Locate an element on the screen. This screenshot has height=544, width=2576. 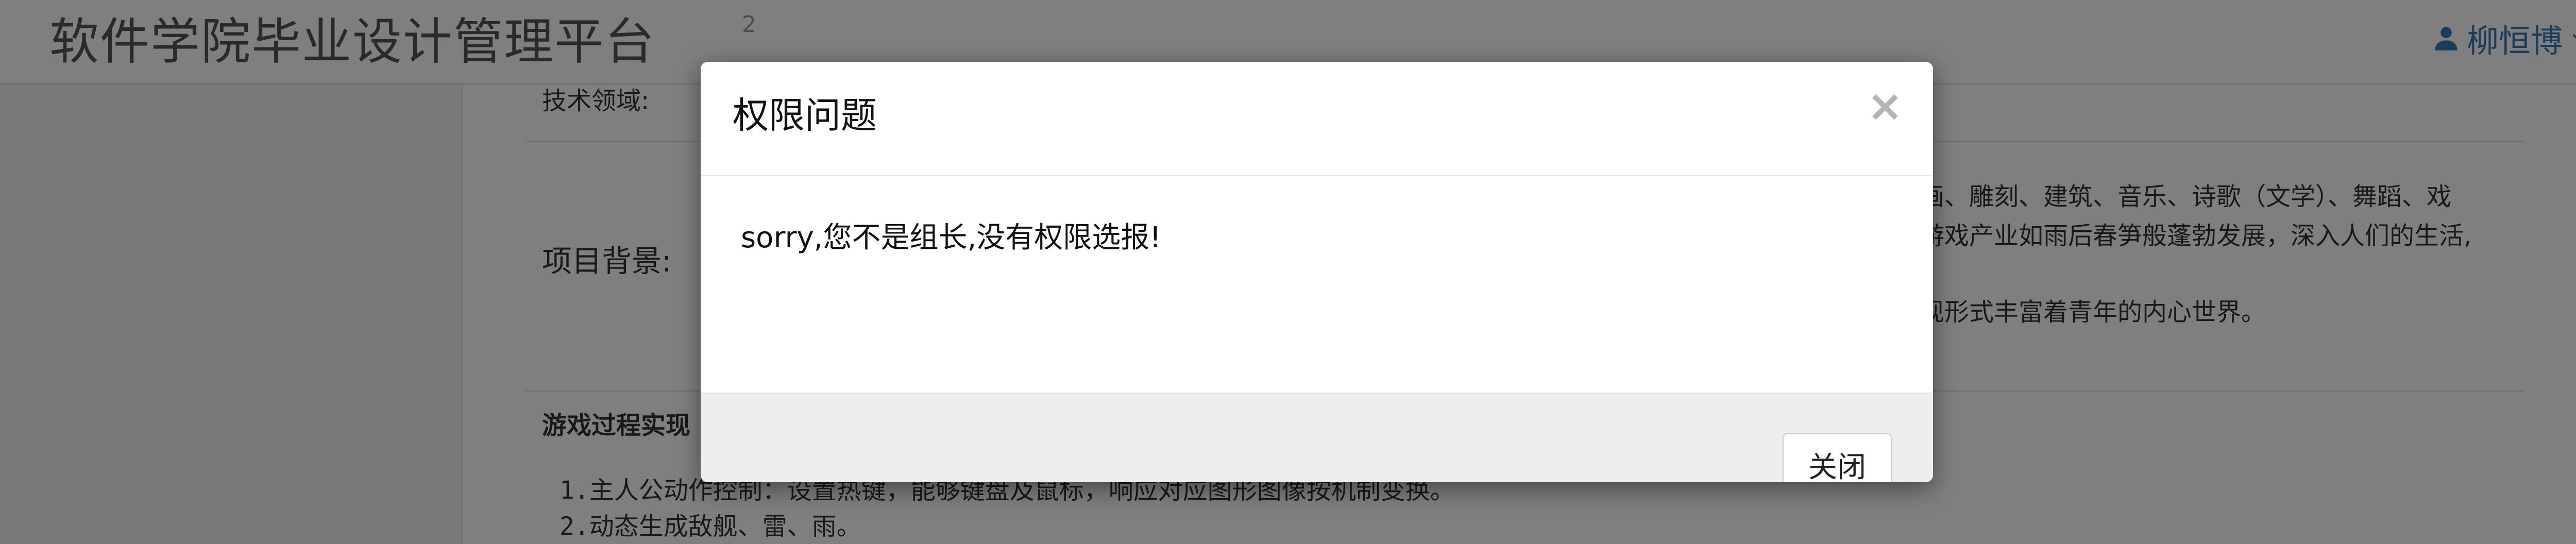
close-button: 关闭 is located at coordinates (1837, 457).